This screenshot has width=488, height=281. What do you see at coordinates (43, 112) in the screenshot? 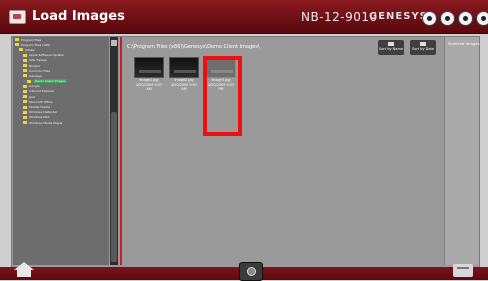
I see `tree-item-label: Windows Defender` at bounding box center [43, 112].